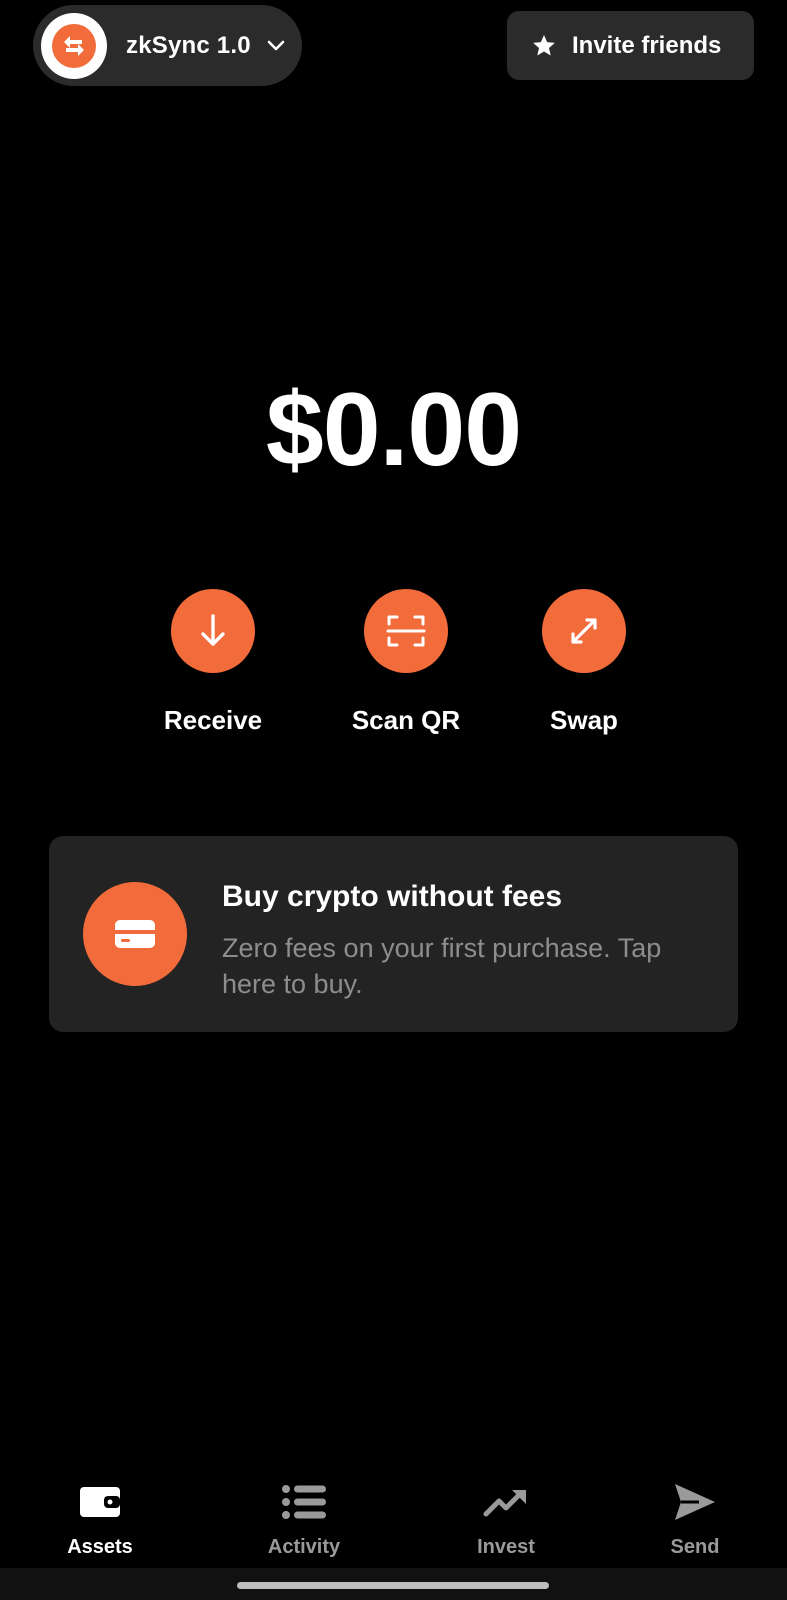 This screenshot has width=787, height=1600. I want to click on swap-icon, so click(584, 631).